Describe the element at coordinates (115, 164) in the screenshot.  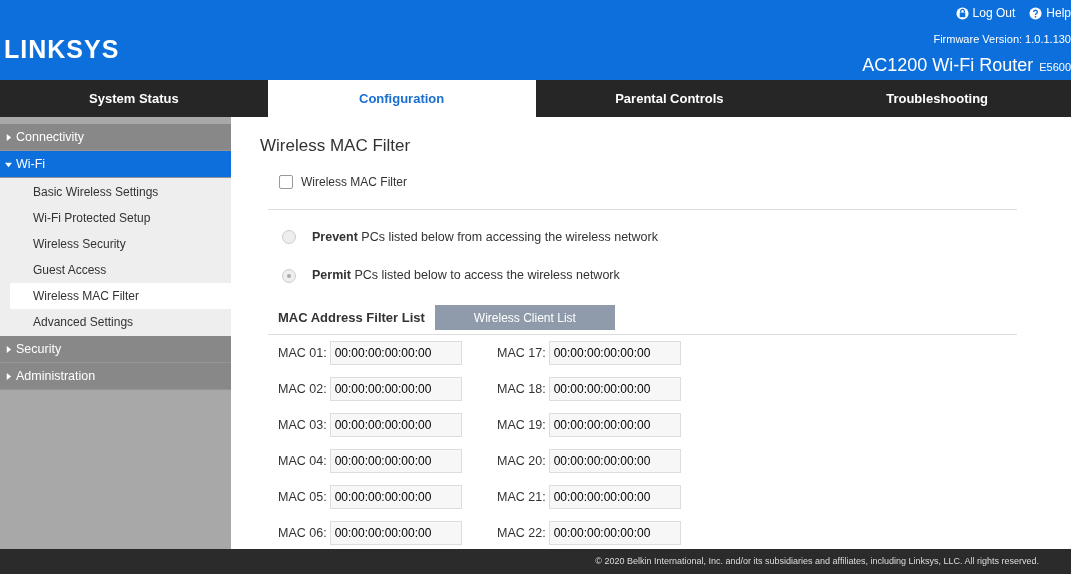
I see `sidebar-section: Wi-Fi` at that location.